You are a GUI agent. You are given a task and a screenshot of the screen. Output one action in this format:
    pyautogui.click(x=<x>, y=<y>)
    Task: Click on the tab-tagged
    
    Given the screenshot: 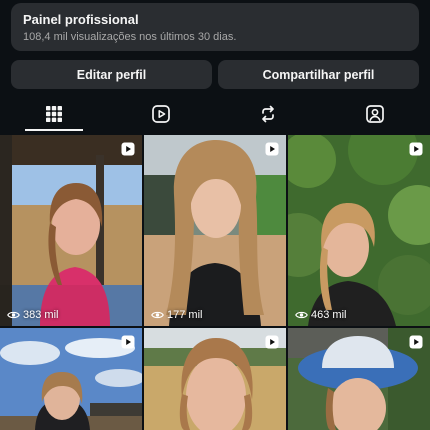 What is the action you would take?
    pyautogui.click(x=374, y=113)
    